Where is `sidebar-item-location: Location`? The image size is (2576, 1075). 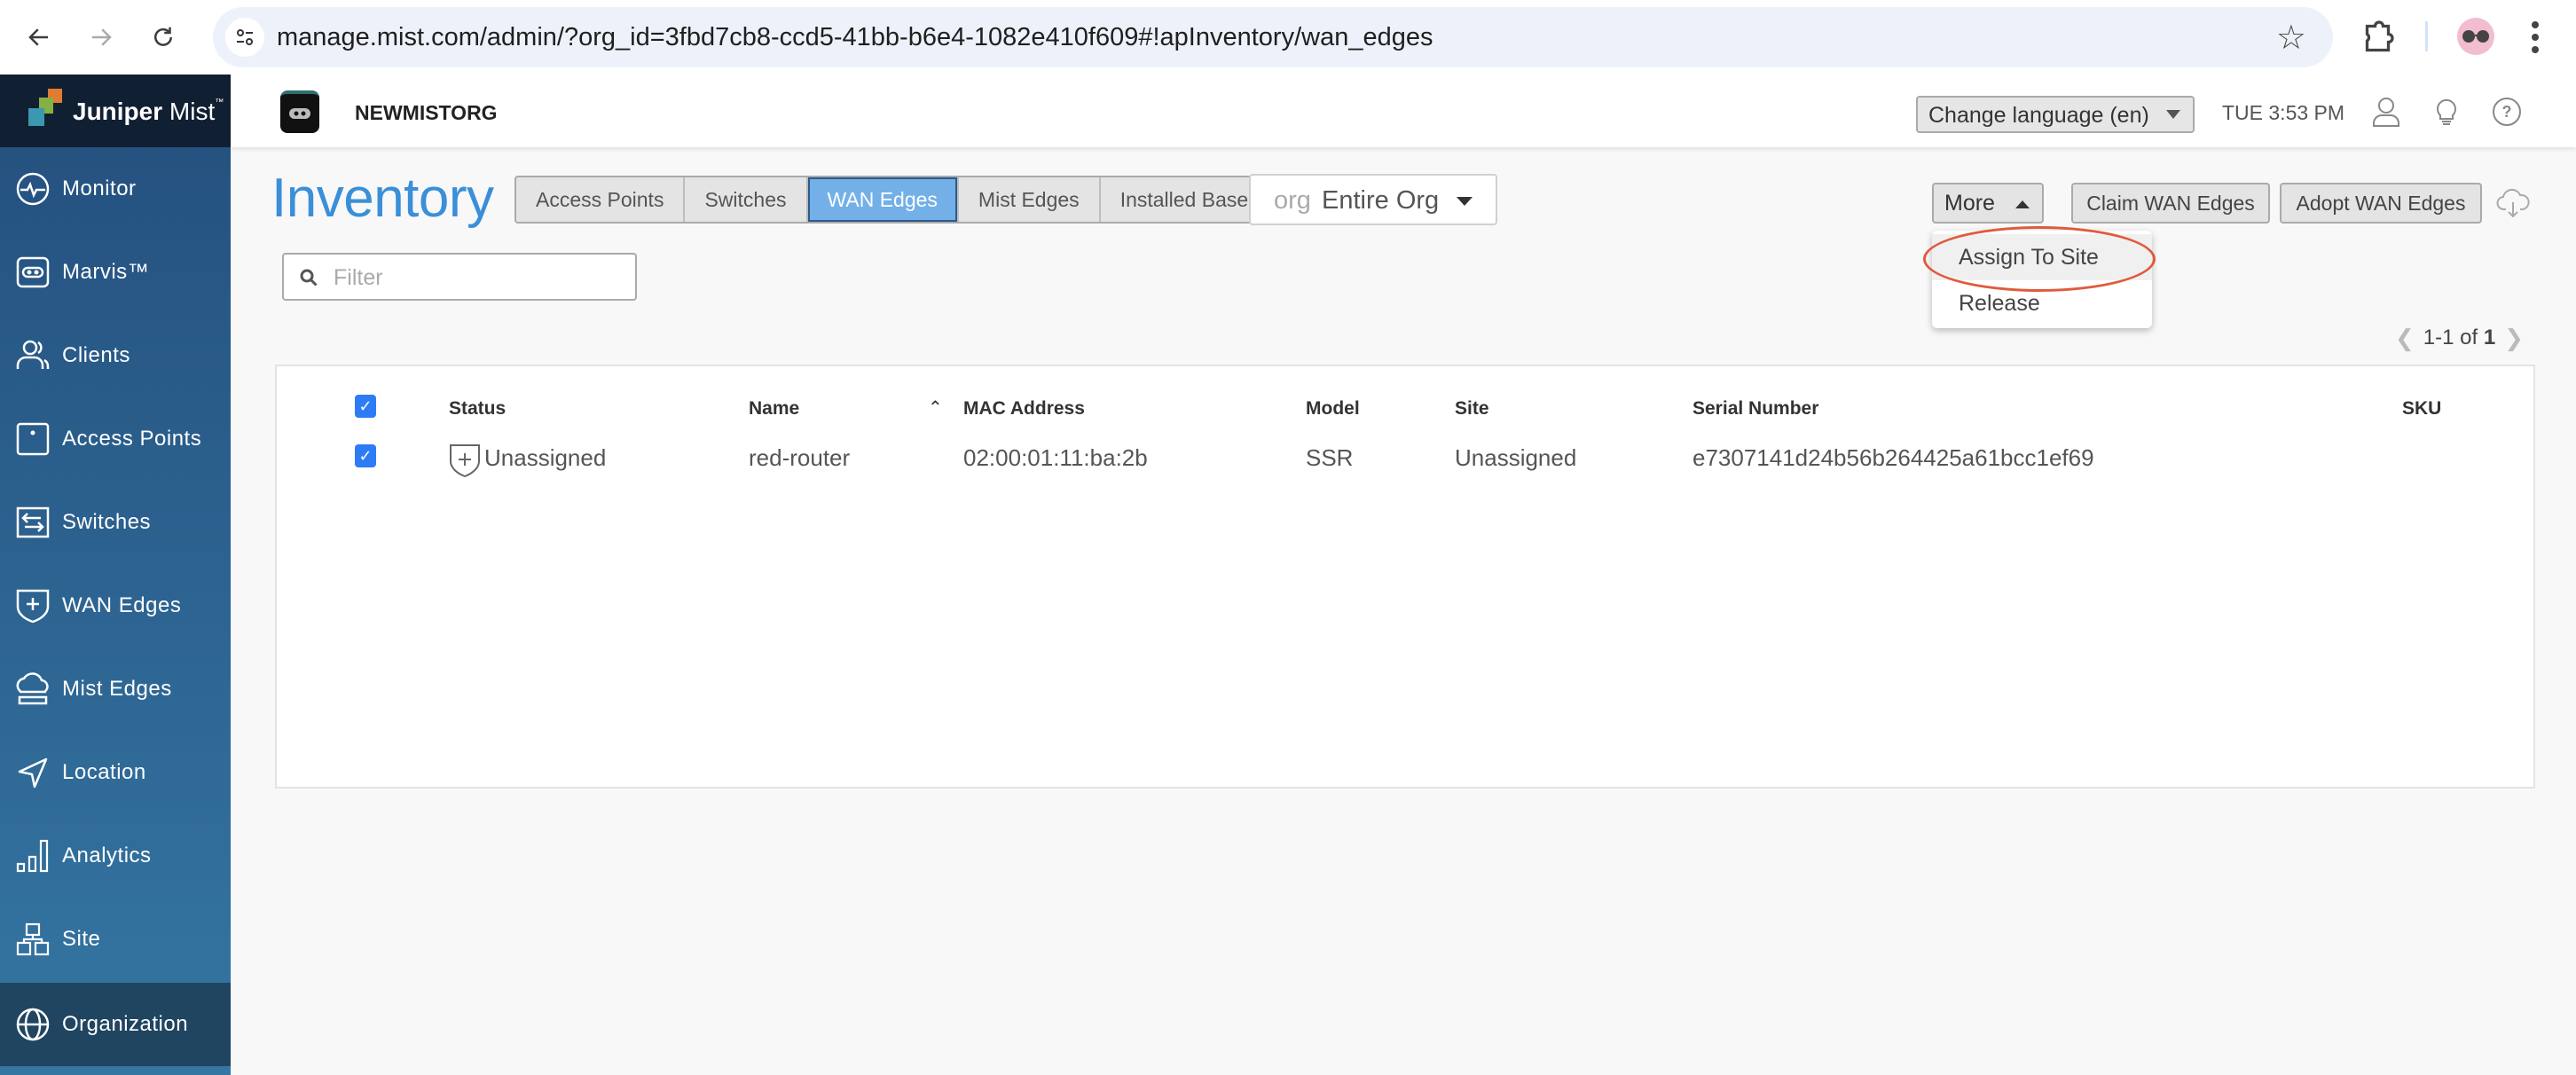
sidebar-item-location: Location is located at coordinates (115, 772).